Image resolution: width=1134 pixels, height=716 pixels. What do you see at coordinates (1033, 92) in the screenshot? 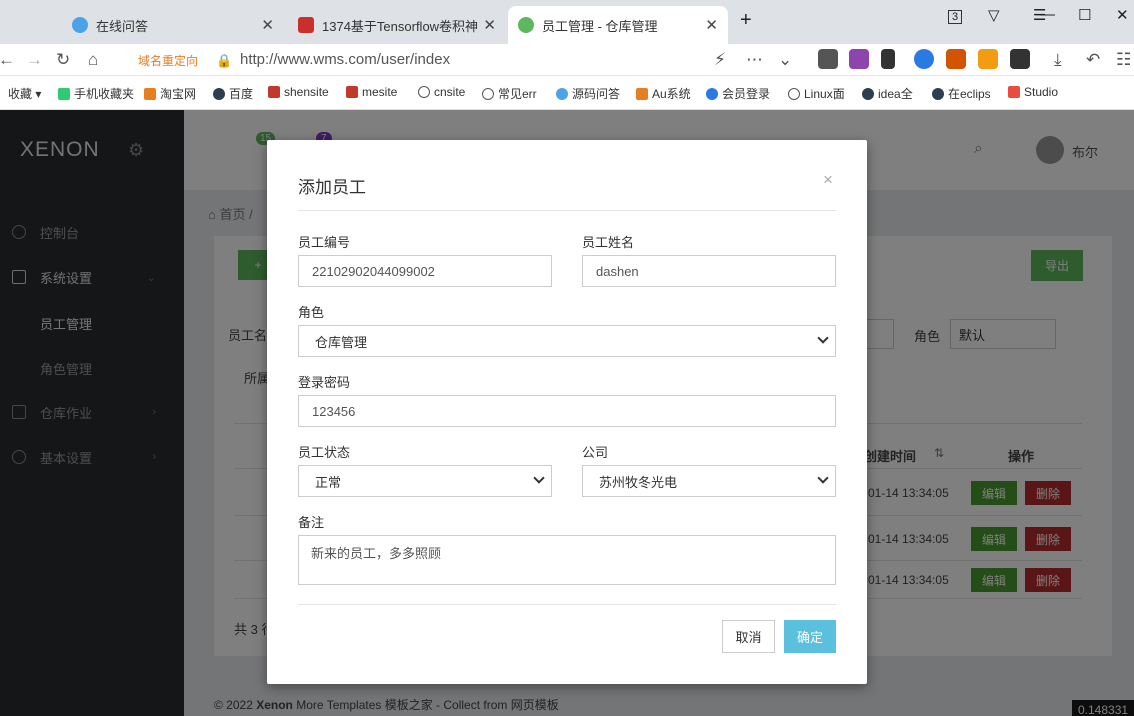
I see `bookmark-item: Studio` at bounding box center [1033, 92].